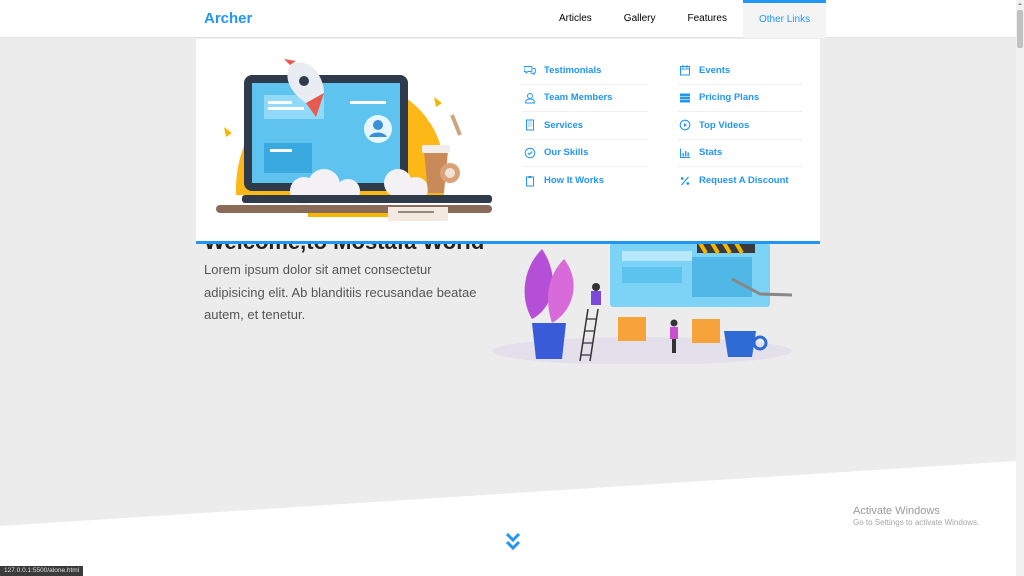 This screenshot has width=1024, height=576. What do you see at coordinates (578, 98) in the screenshot?
I see `menu-item-label: Team Members` at bounding box center [578, 98].